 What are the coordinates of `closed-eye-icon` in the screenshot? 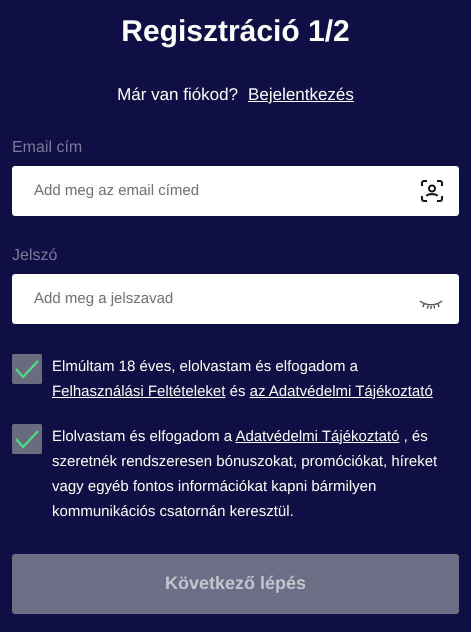 It's located at (431, 303).